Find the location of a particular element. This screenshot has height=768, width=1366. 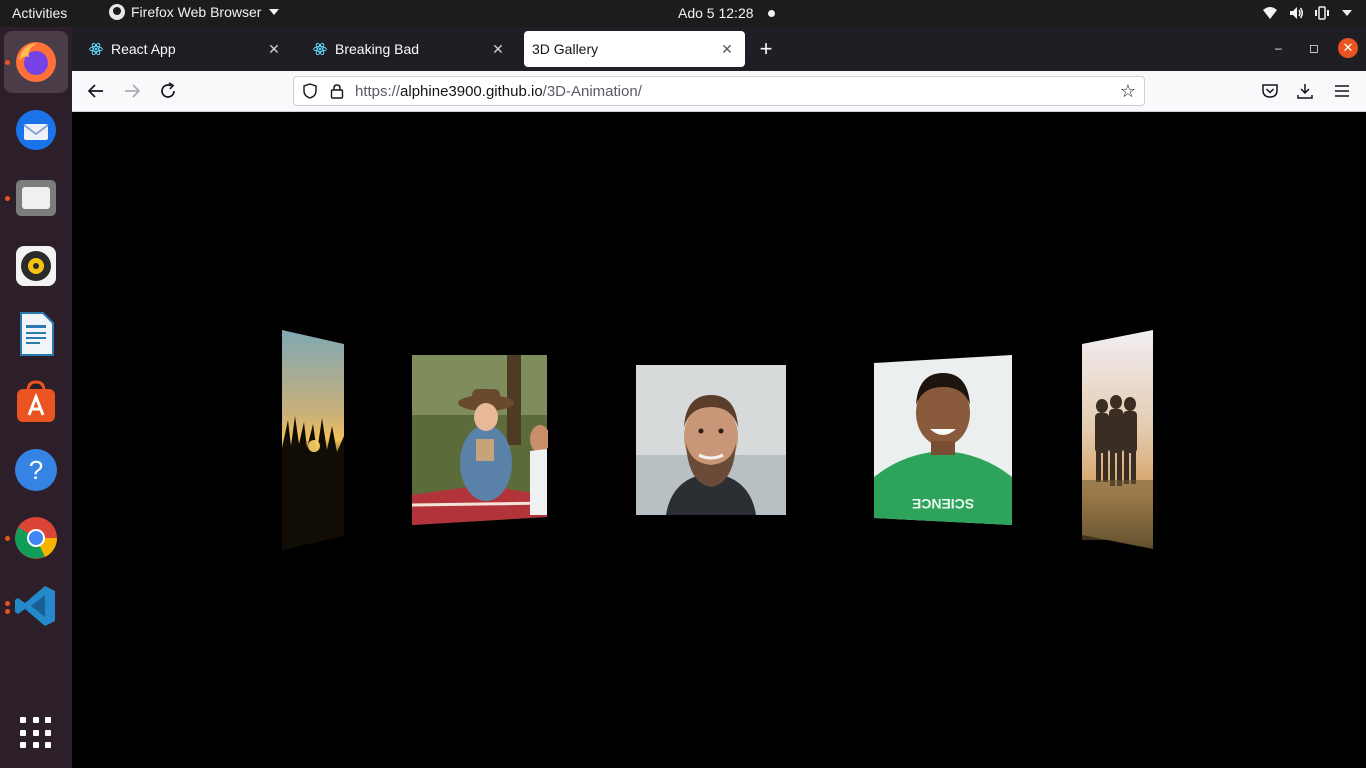

speaker-icon is located at coordinates (36, 266).